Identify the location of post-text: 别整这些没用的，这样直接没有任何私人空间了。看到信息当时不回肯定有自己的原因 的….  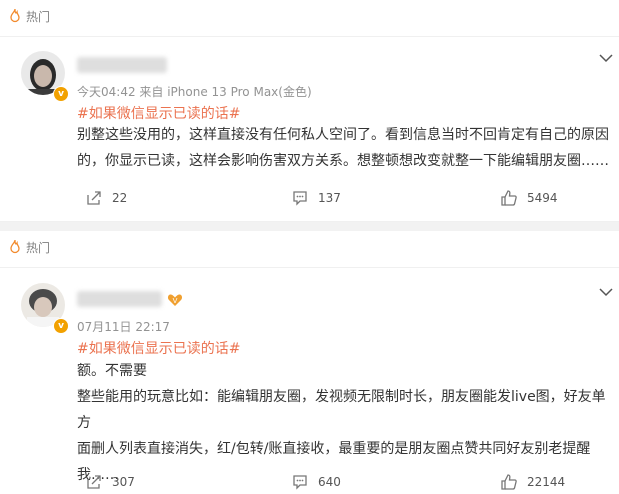
(344, 148).